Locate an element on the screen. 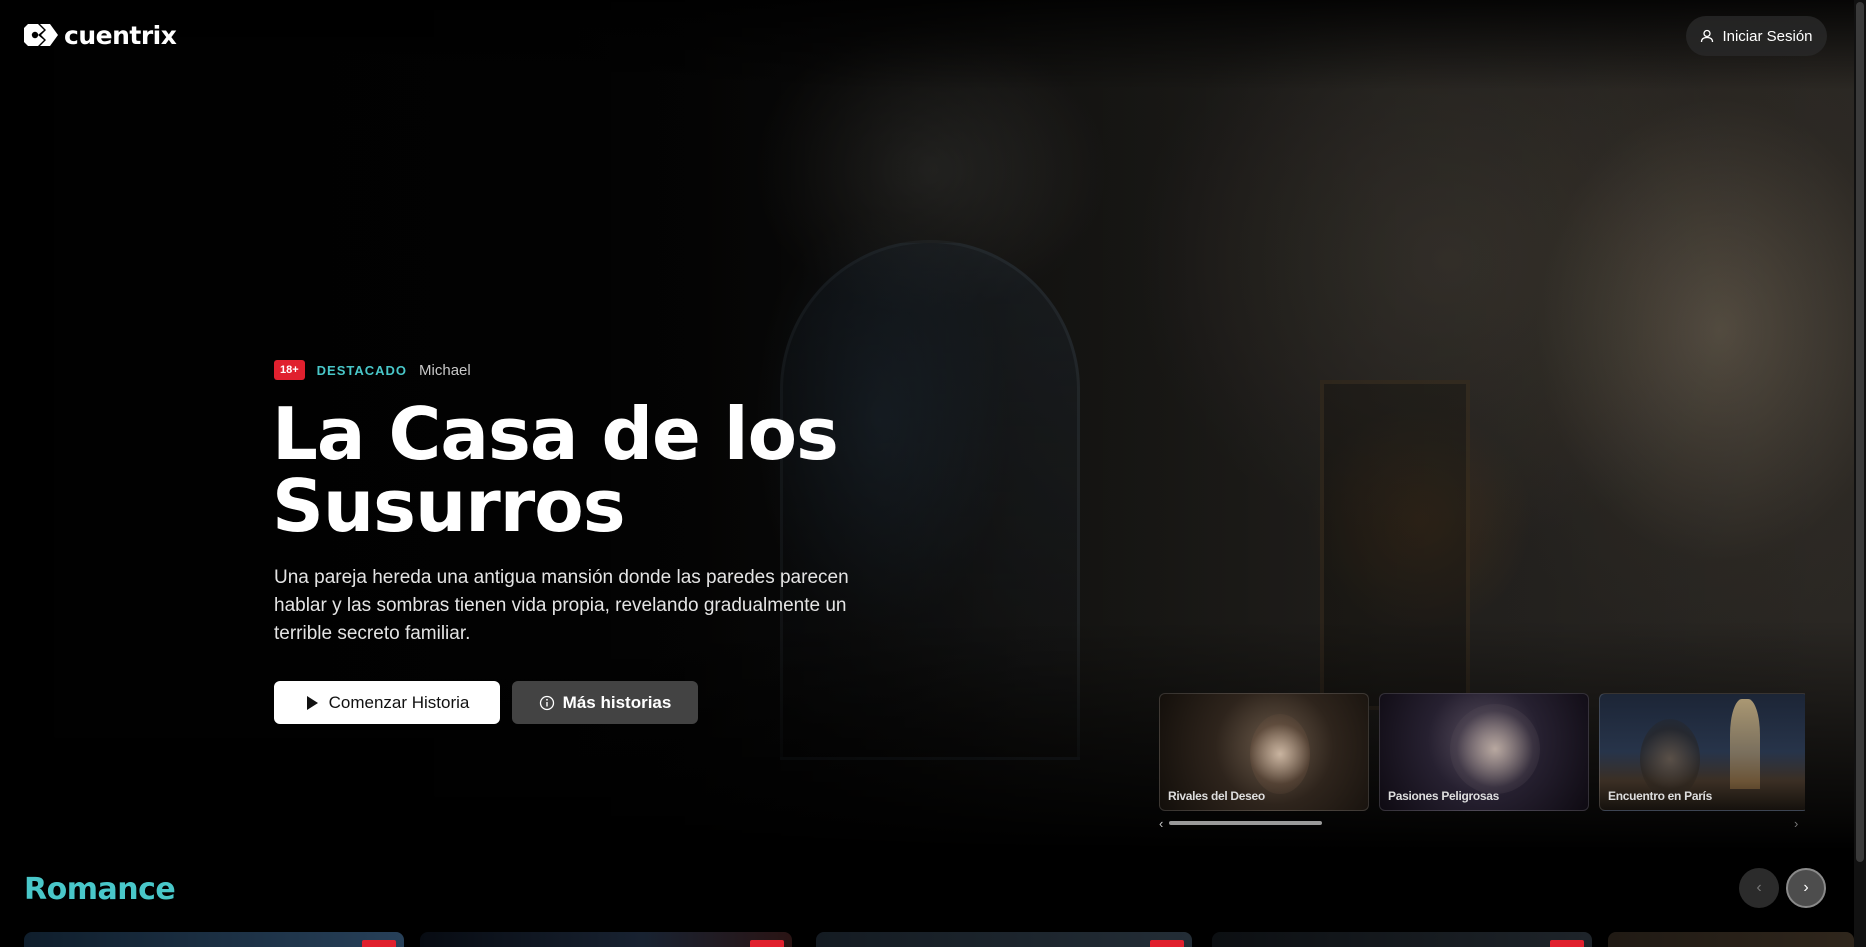 The image size is (1866, 947). info-icon is located at coordinates (546, 702).